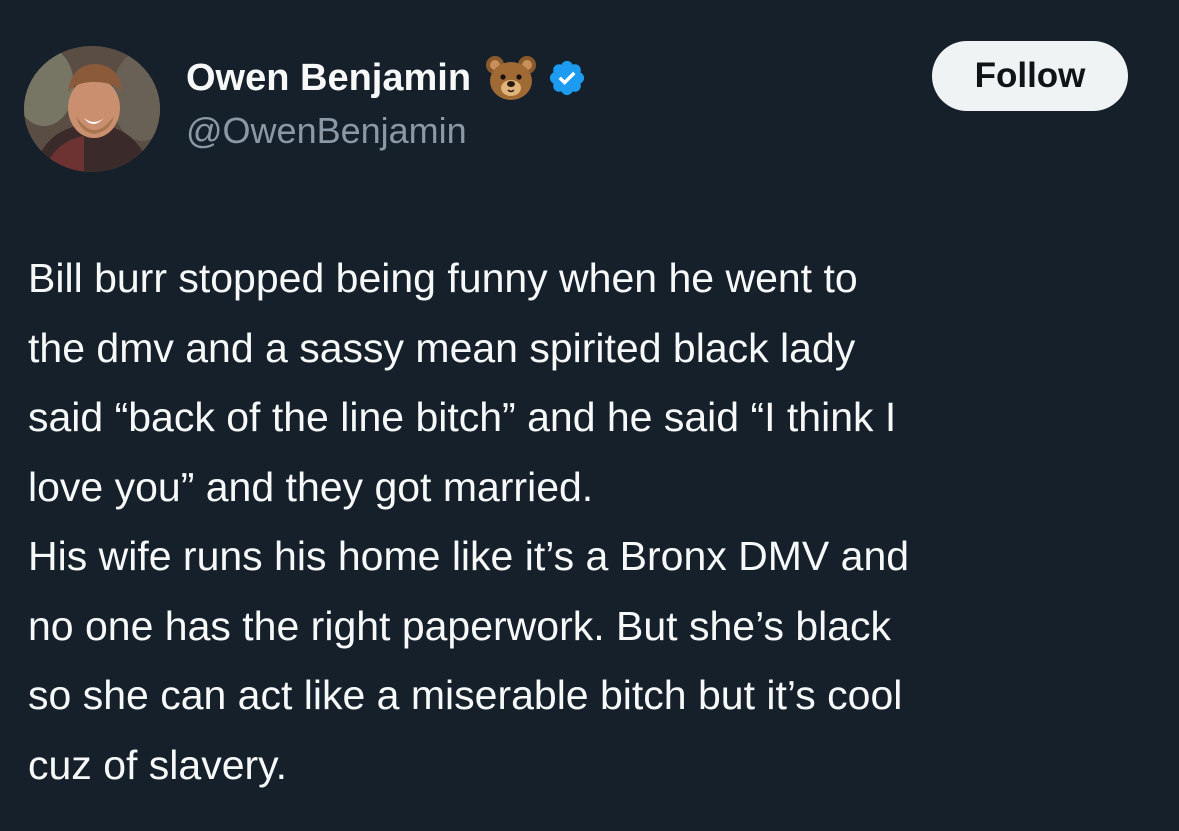  What do you see at coordinates (1030, 76) in the screenshot?
I see `follow-button: Follow` at bounding box center [1030, 76].